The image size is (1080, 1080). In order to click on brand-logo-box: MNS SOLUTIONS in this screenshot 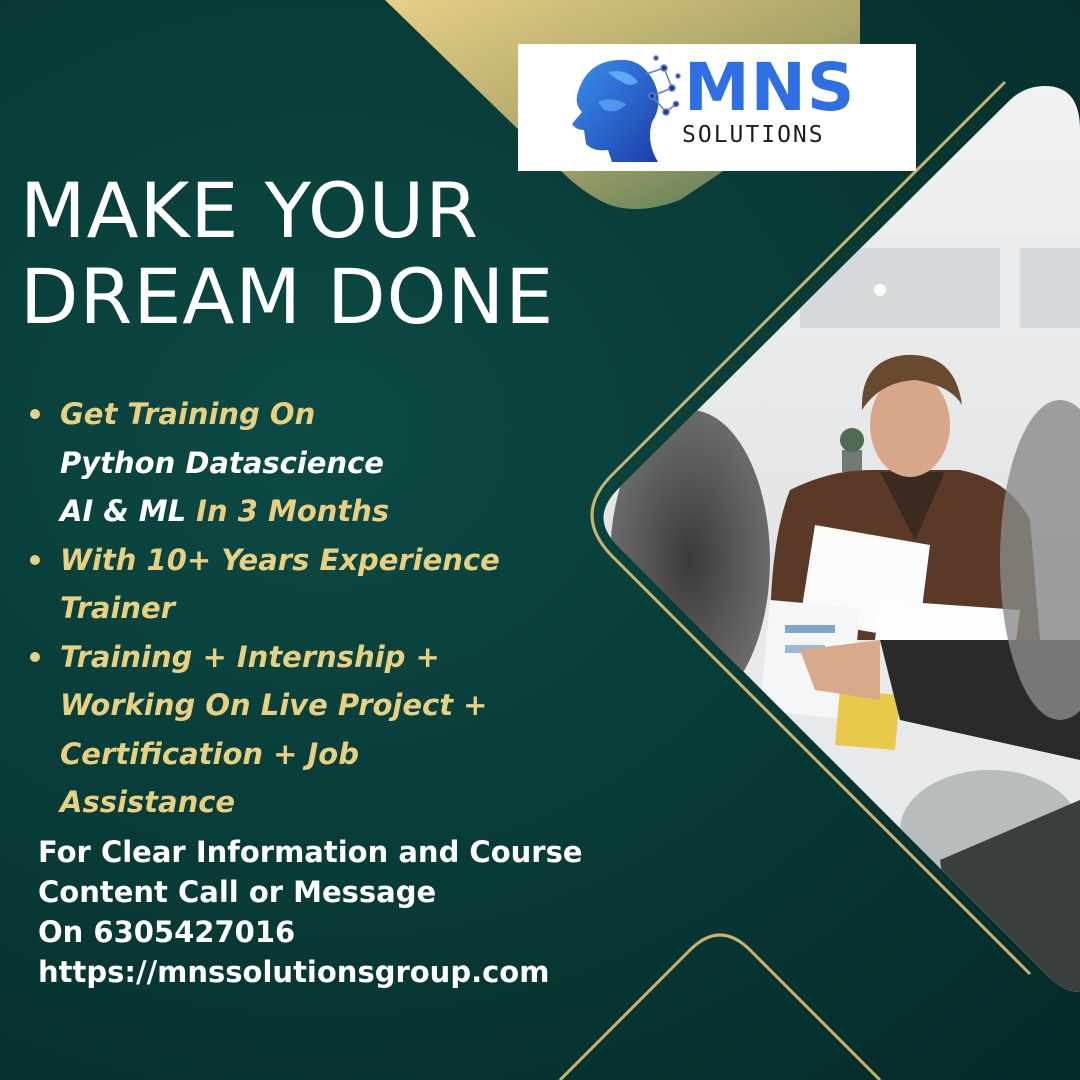, I will do `click(717, 107)`.